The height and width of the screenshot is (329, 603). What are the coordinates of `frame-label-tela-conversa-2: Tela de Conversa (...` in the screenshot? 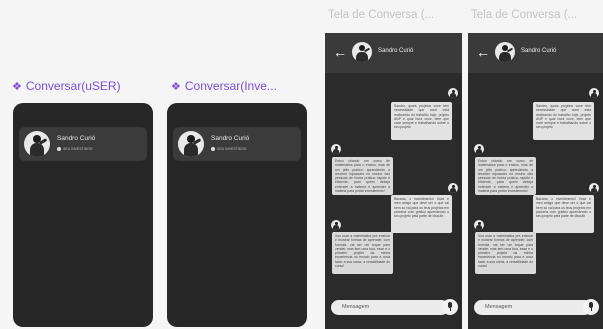 It's located at (524, 15).